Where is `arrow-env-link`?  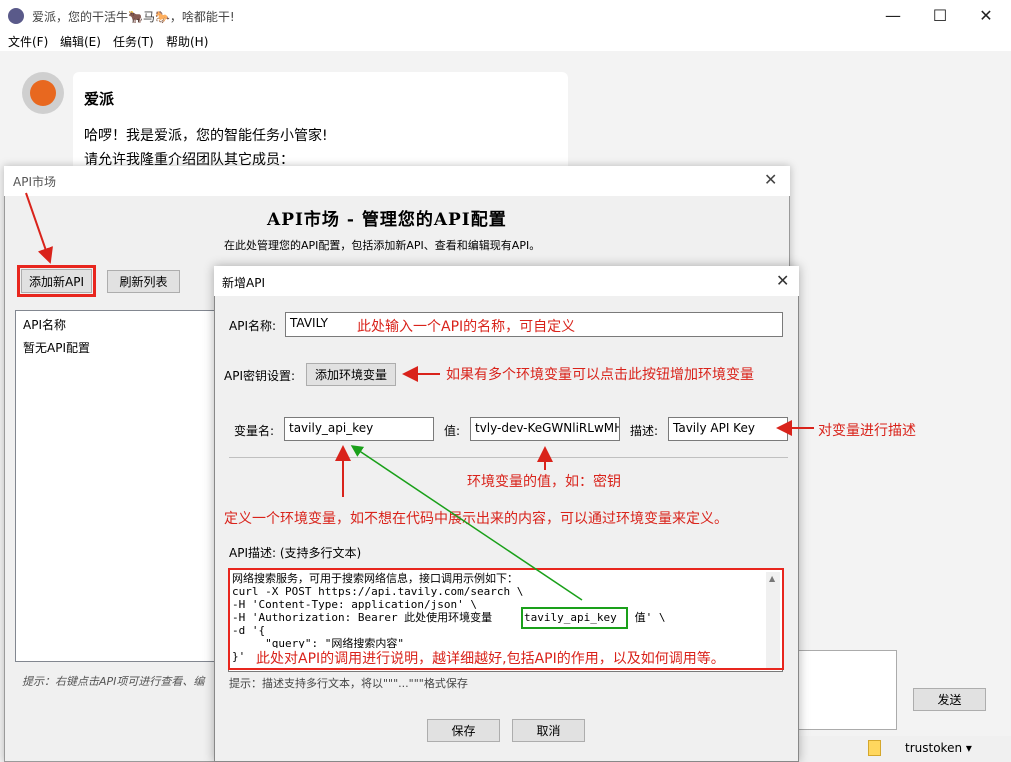 arrow-env-link is located at coordinates (466, 523).